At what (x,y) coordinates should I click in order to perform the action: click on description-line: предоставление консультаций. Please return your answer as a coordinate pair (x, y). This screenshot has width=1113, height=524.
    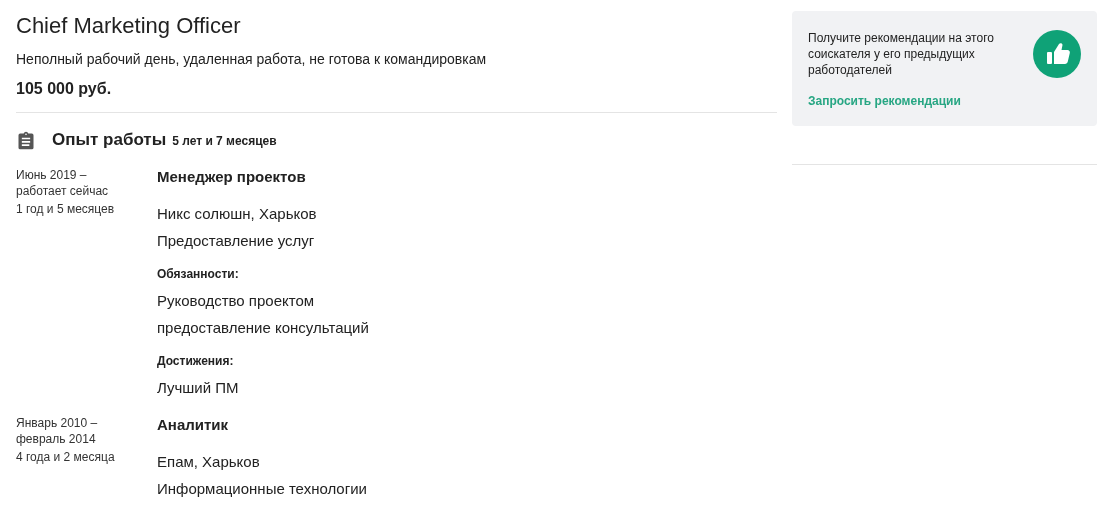
    Looking at the image, I should click on (263, 328).